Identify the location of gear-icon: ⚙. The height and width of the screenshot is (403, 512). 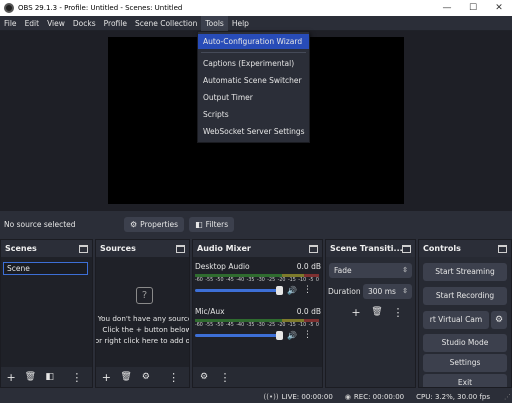
(134, 224).